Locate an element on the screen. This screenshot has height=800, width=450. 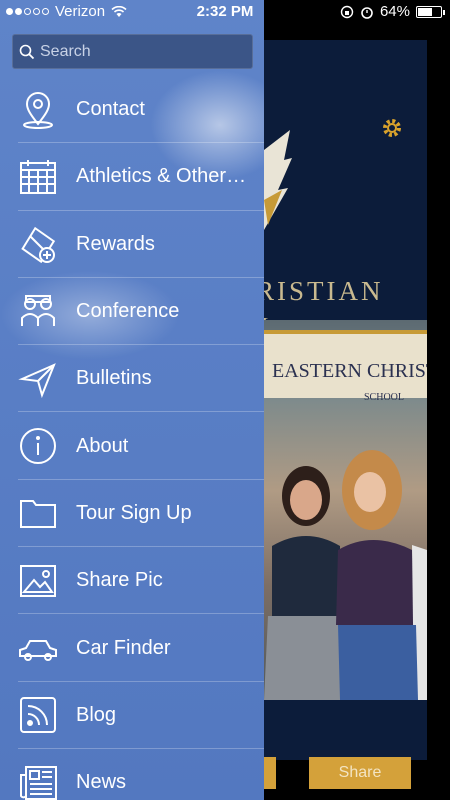
search-icon is located at coordinates (27, 51).